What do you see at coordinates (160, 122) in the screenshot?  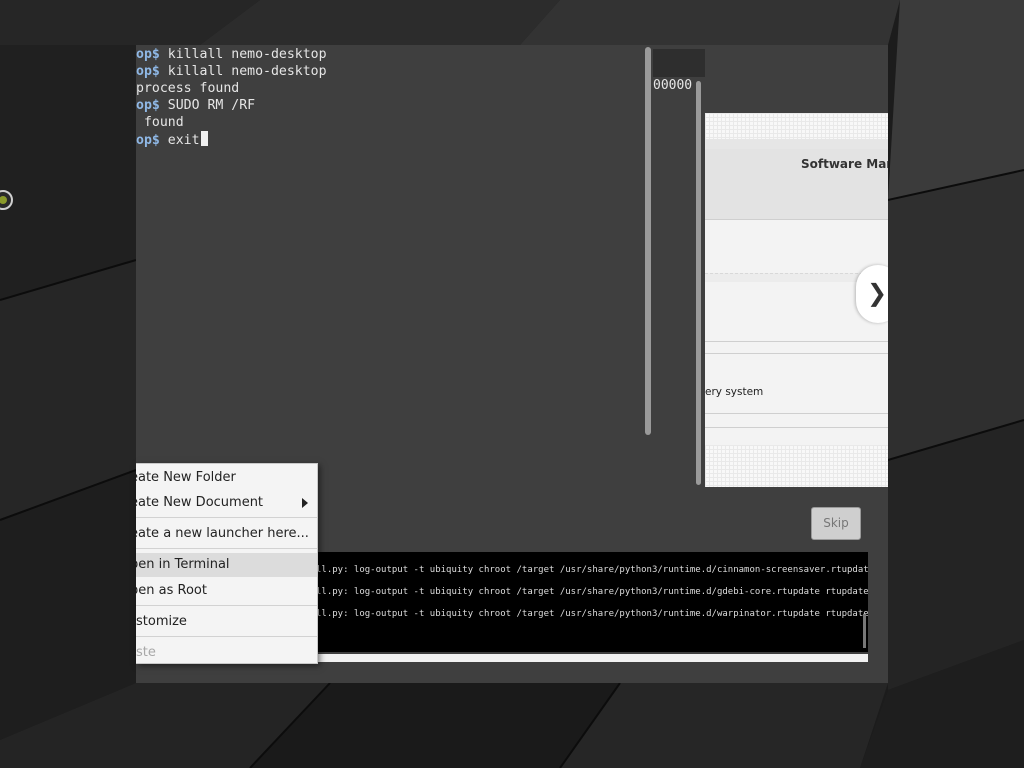 I see `terminal-output-text: found` at bounding box center [160, 122].